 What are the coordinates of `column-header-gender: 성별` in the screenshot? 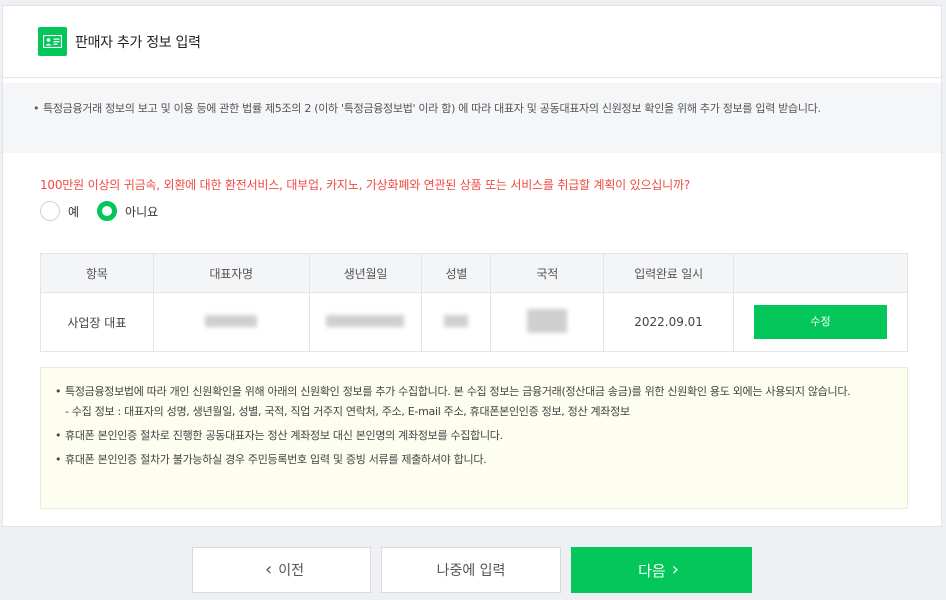 It's located at (456, 273).